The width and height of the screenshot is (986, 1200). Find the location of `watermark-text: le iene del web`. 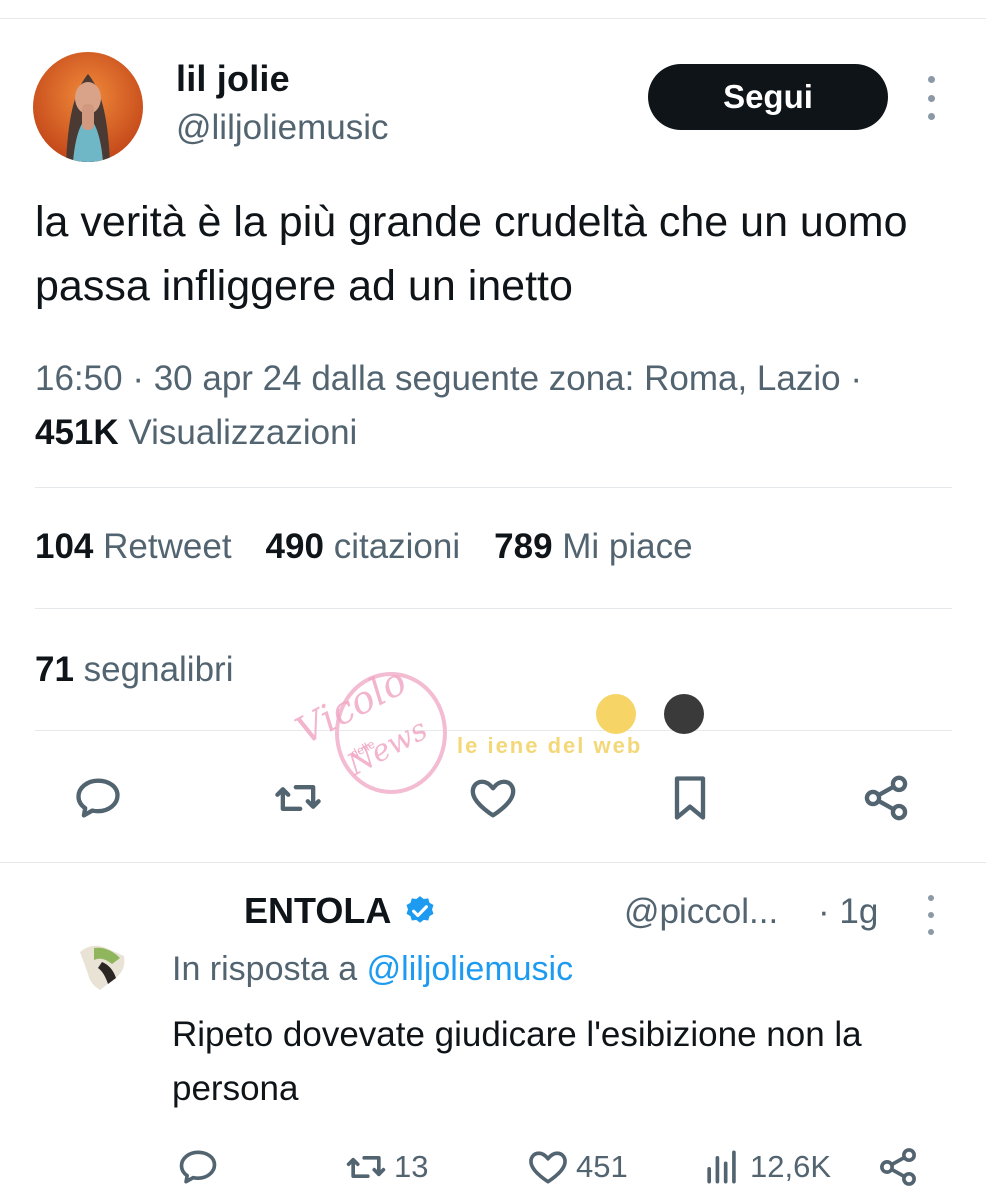

watermark-text: le iene del web is located at coordinates (550, 745).